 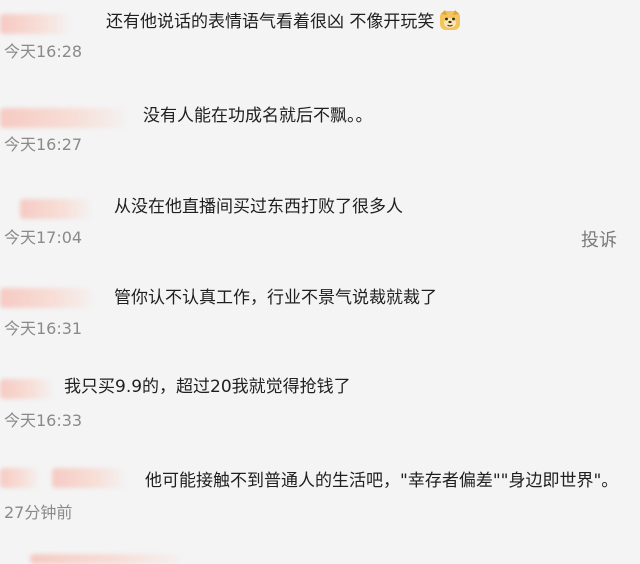 What do you see at coordinates (275, 298) in the screenshot?
I see `comment-text: 管你认不认真工作，行业不景气说裁就裁了` at bounding box center [275, 298].